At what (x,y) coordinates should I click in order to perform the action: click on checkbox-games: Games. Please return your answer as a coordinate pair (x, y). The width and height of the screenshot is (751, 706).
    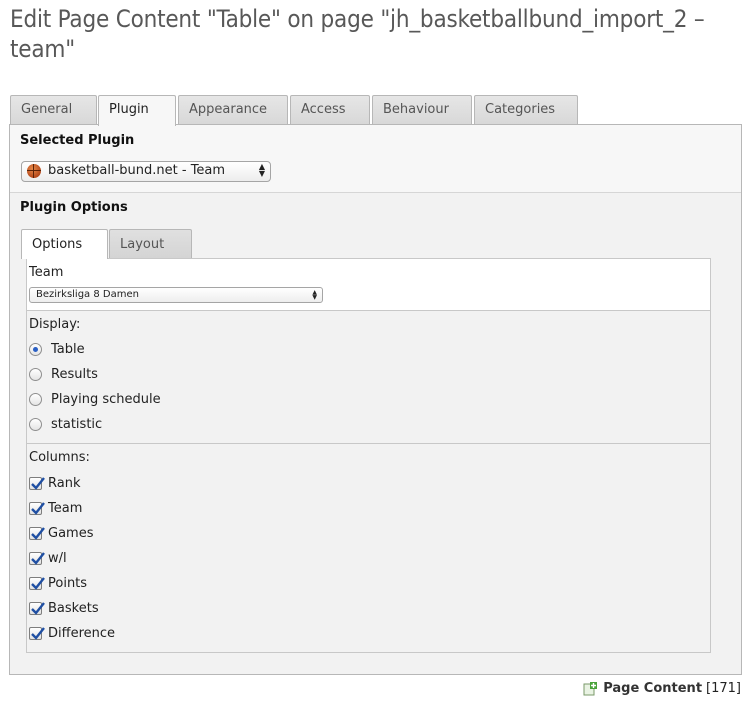
    Looking at the image, I should click on (61, 533).